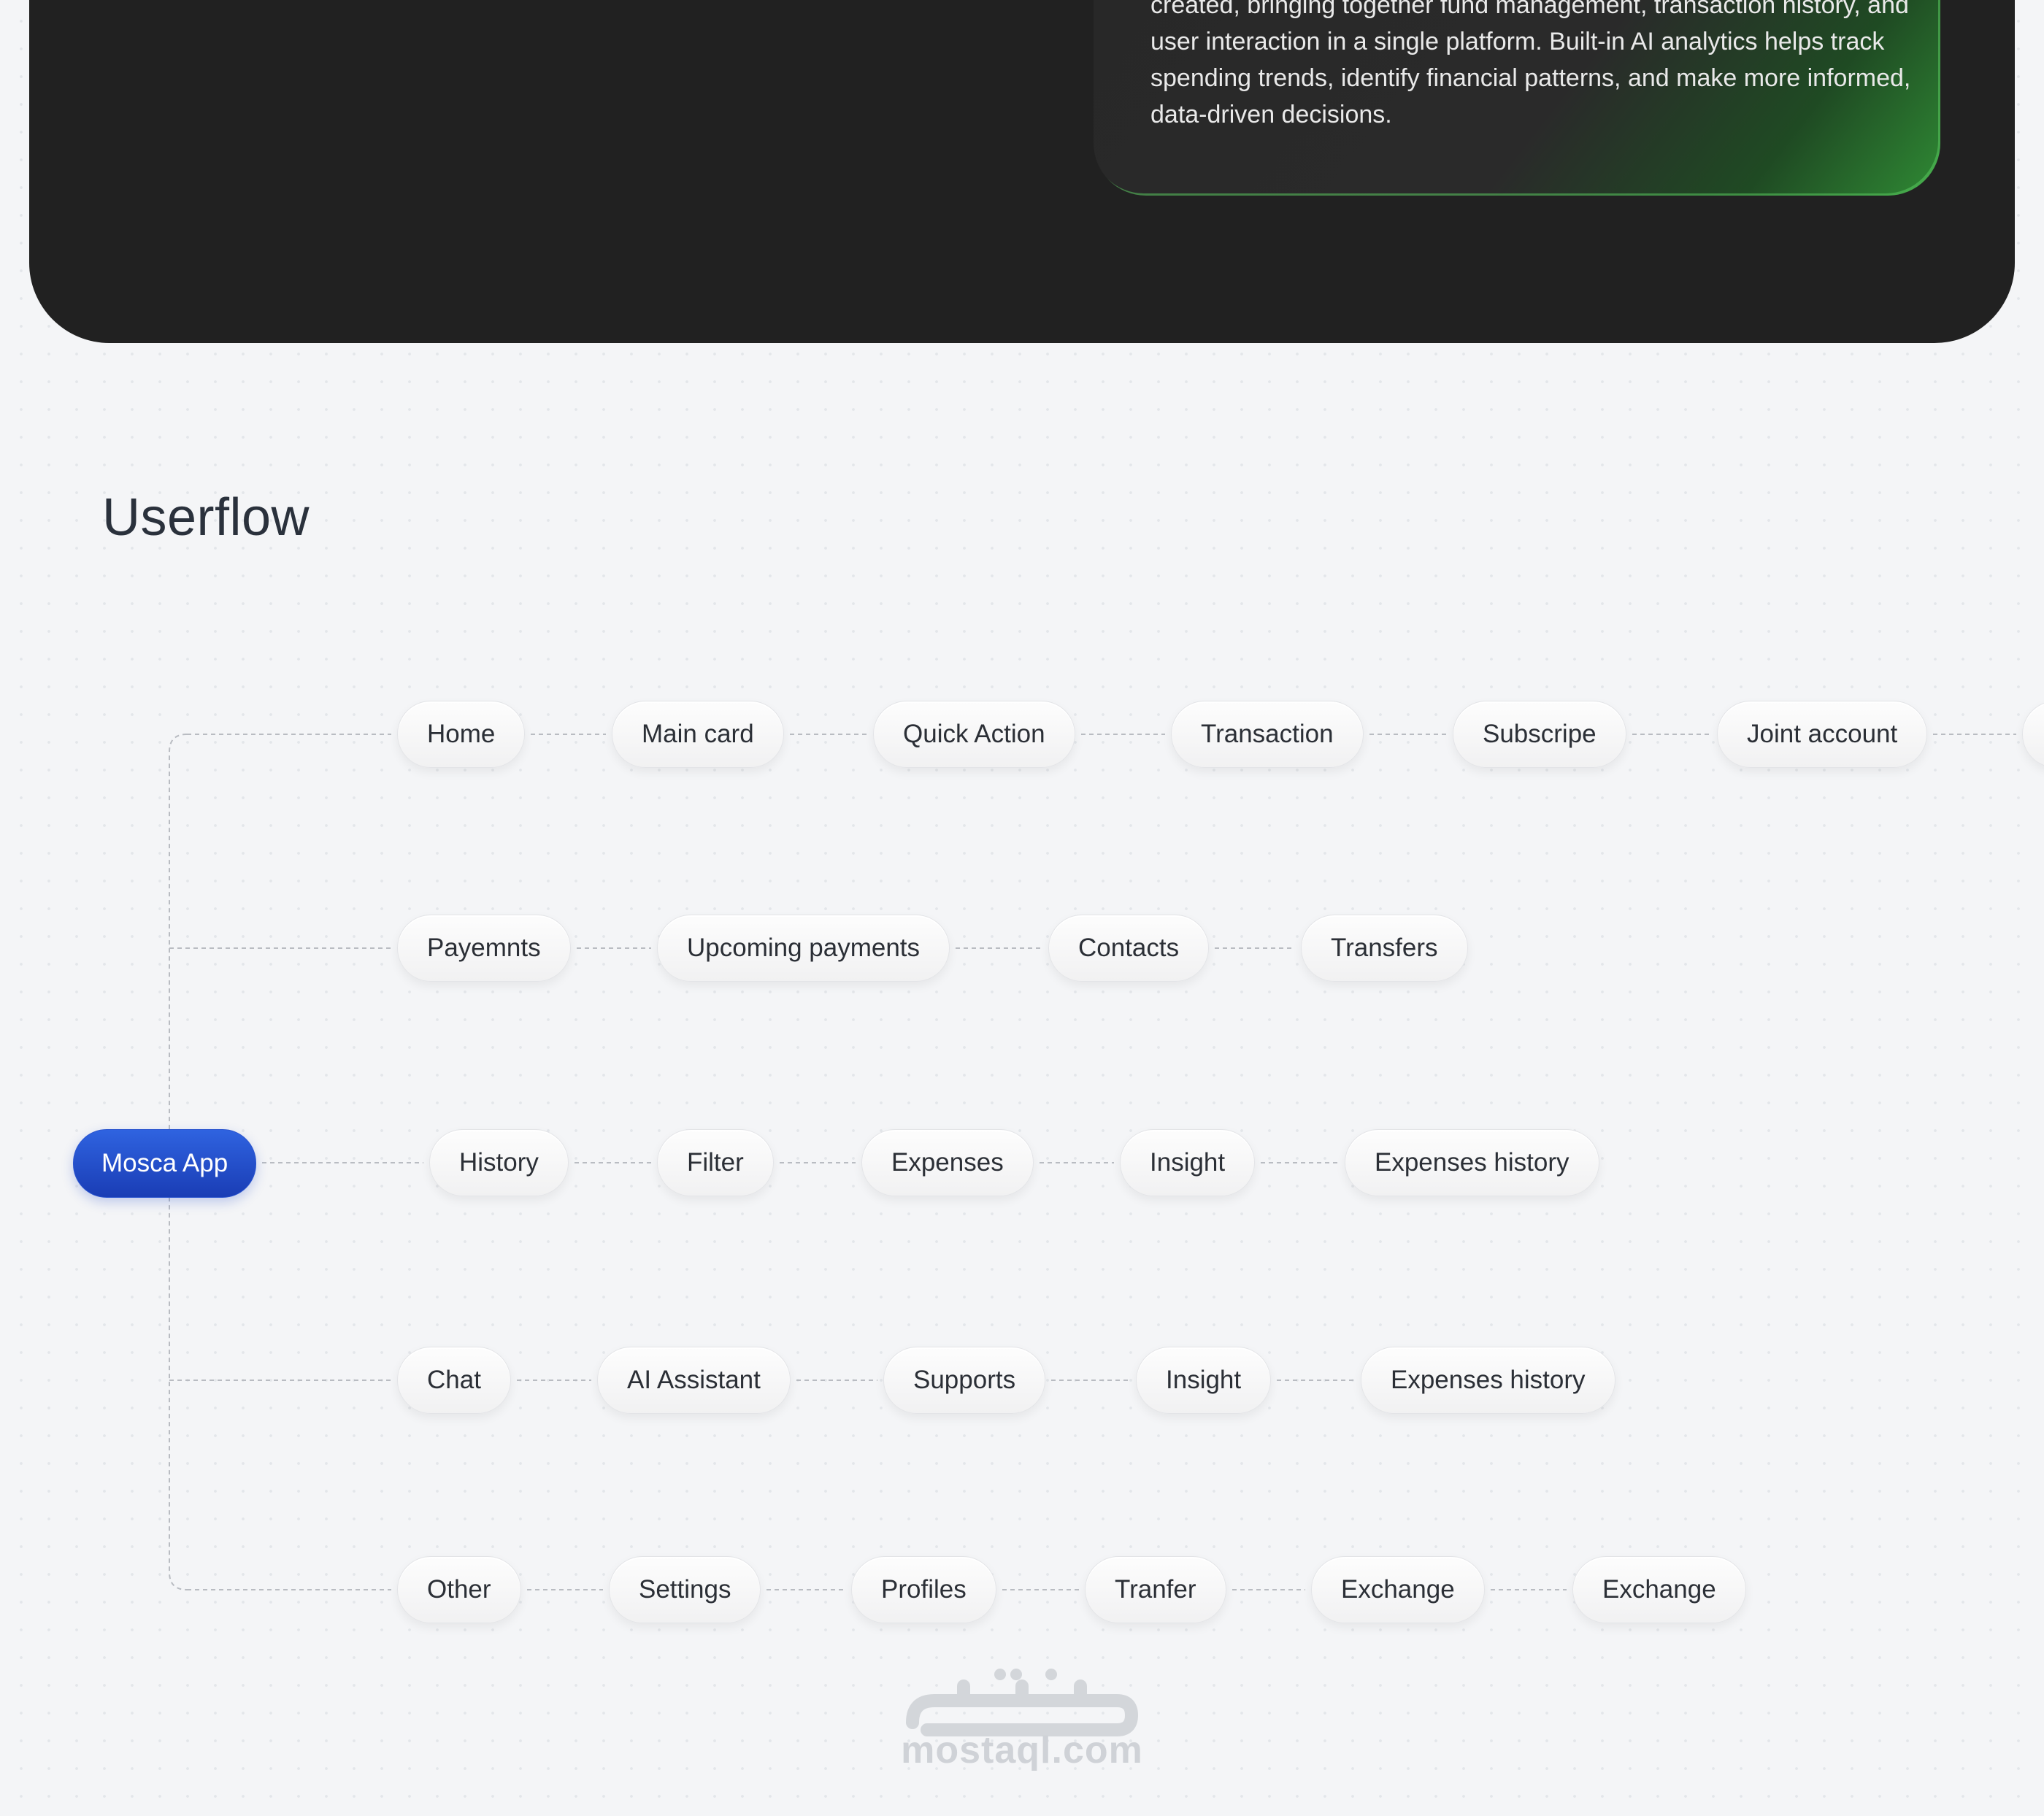 This screenshot has width=2044, height=1816. What do you see at coordinates (1822, 735) in the screenshot?
I see `node-joint-account: Joint account` at bounding box center [1822, 735].